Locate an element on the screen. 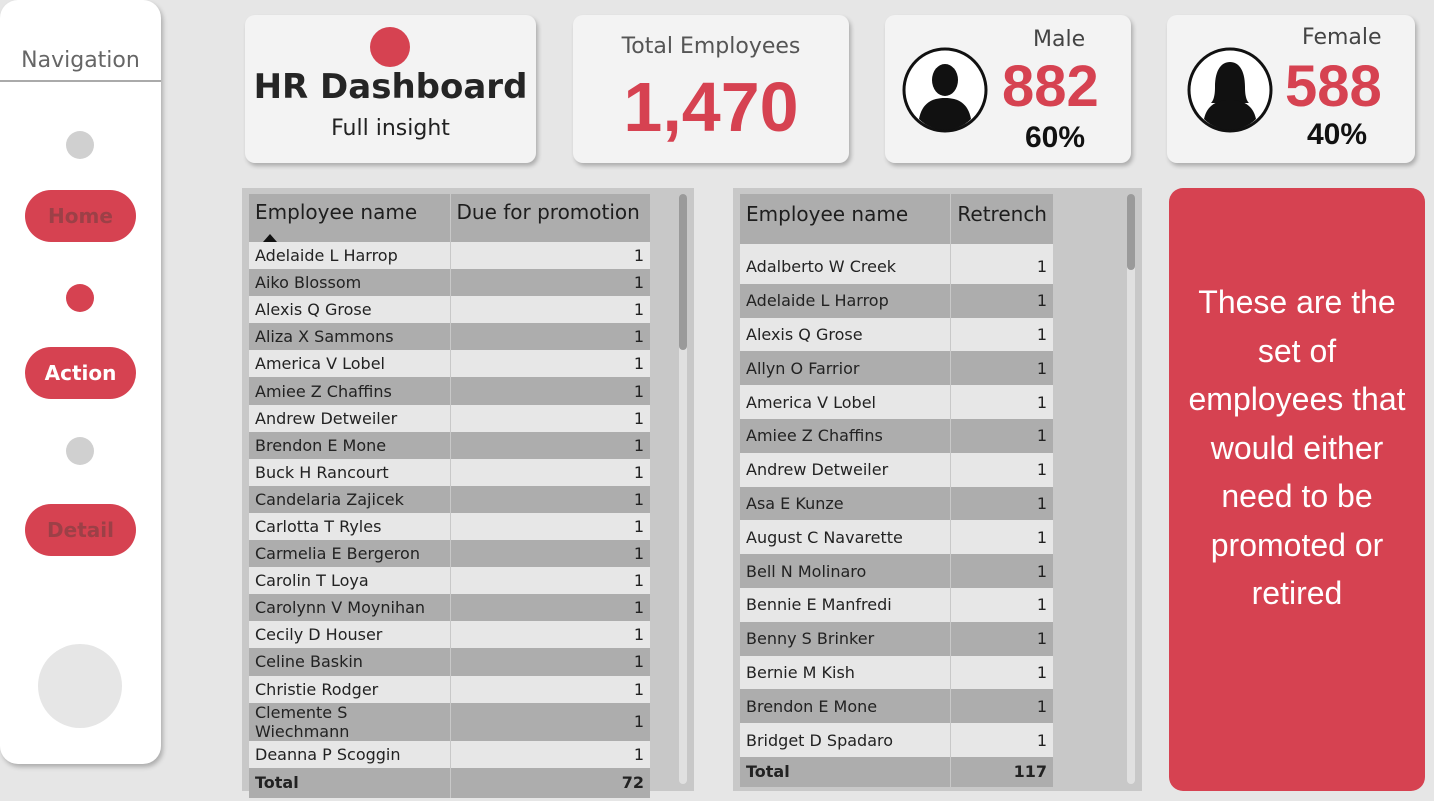 The image size is (1434, 801). navigation-divider is located at coordinates (80, 81).